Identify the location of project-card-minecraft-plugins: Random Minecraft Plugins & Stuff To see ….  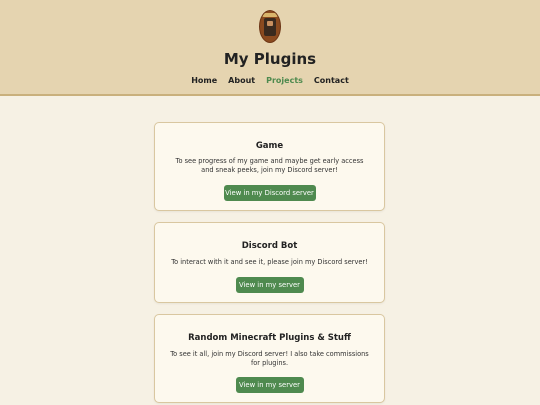
(269, 358).